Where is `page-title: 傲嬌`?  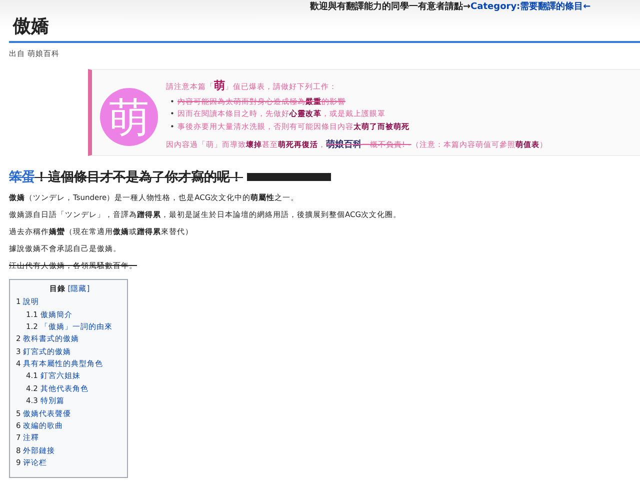 page-title: 傲嬌 is located at coordinates (324, 27).